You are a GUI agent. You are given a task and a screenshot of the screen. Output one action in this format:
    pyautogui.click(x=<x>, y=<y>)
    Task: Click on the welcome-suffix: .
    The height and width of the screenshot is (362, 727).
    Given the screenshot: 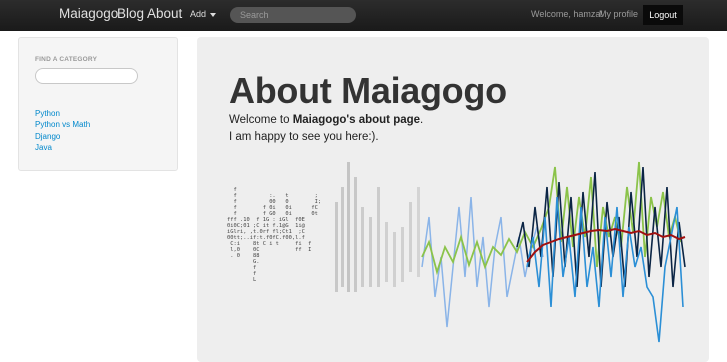 What is the action you would take?
    pyautogui.click(x=422, y=120)
    